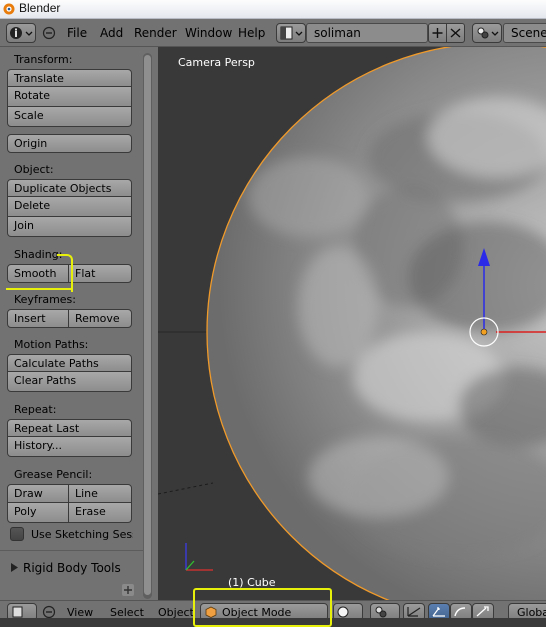 The width and height of the screenshot is (546, 627). Describe the element at coordinates (176, 612) in the screenshot. I see `menu-object: Object` at that location.